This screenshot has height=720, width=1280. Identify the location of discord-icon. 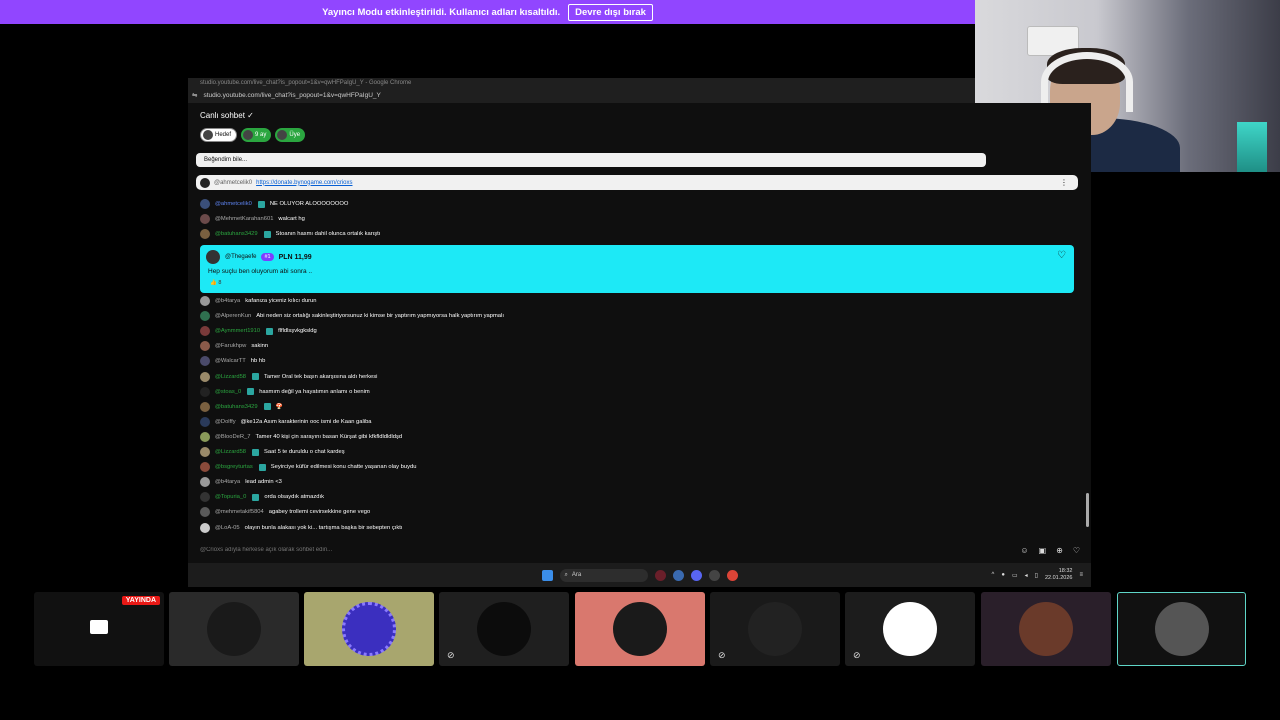
(696, 575).